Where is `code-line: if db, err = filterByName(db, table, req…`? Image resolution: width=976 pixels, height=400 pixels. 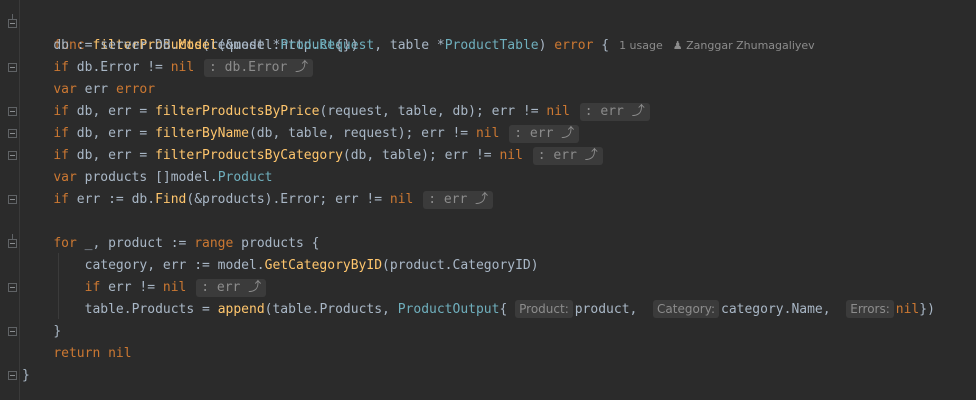
code-line: if db, err = filterByName(db, table, req… is located at coordinates (492, 134).